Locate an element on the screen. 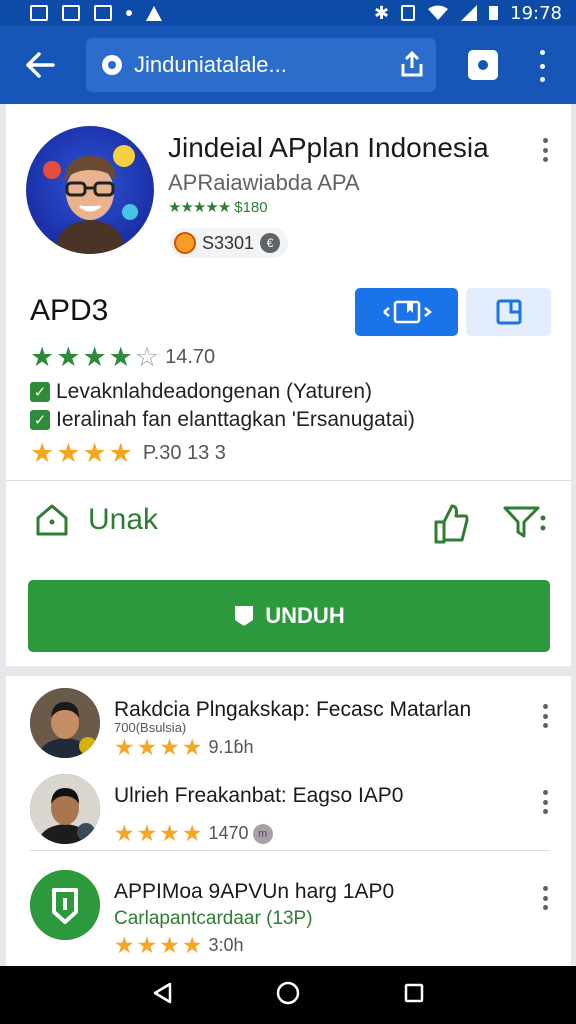  list-item-rating-value: 3:0h is located at coordinates (226, 945).